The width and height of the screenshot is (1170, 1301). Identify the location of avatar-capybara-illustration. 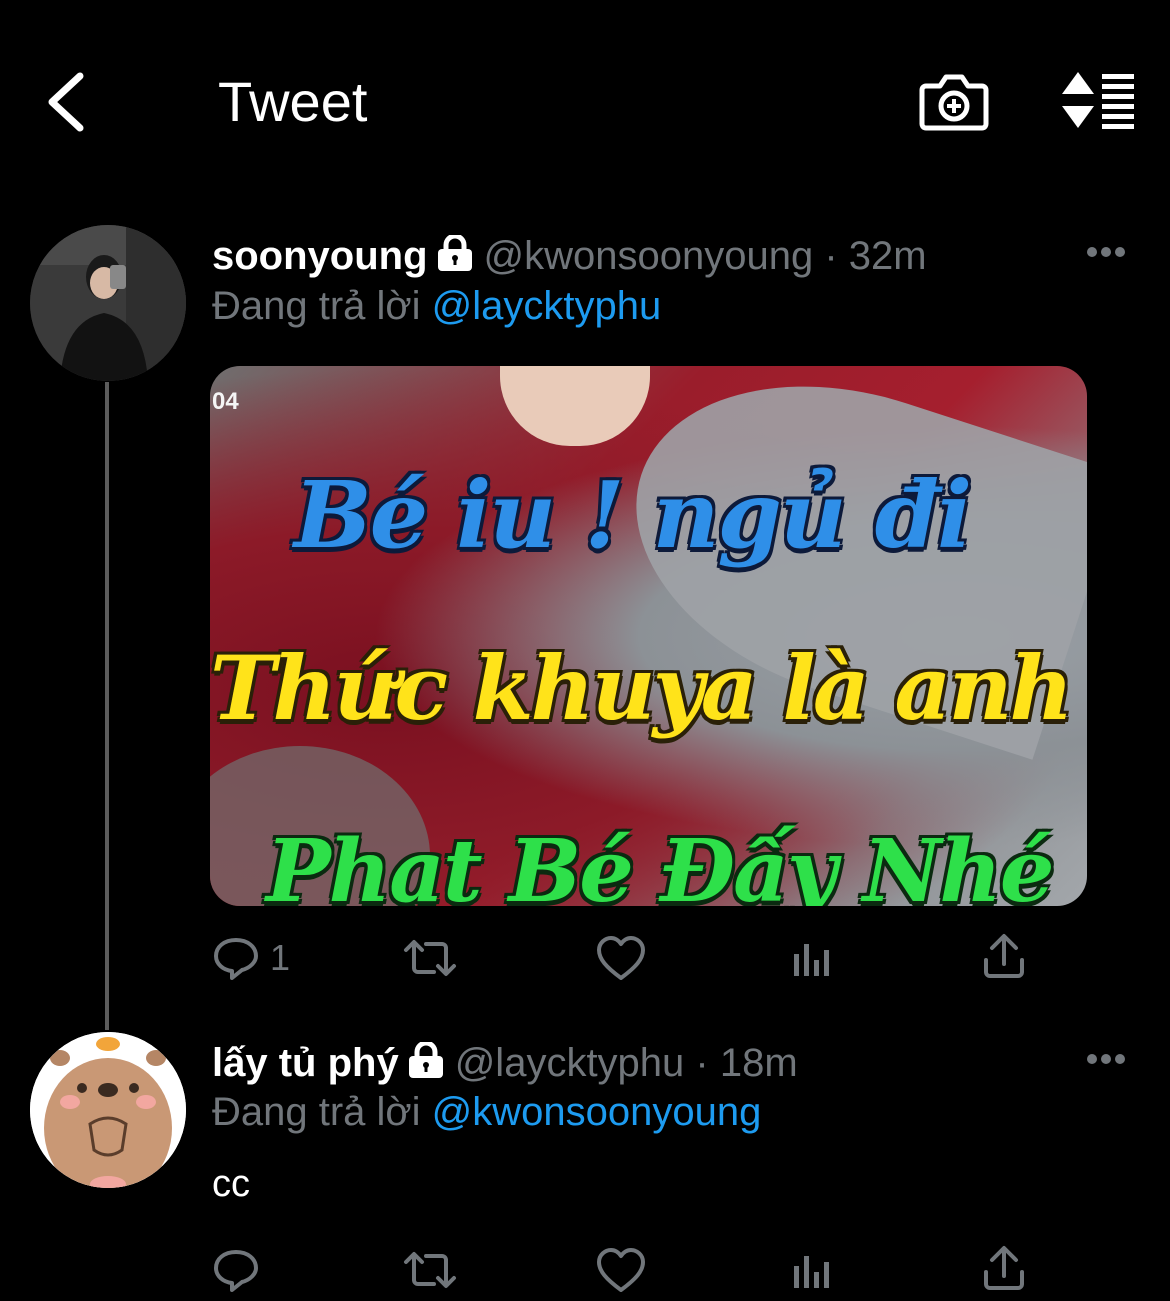
(108, 1110).